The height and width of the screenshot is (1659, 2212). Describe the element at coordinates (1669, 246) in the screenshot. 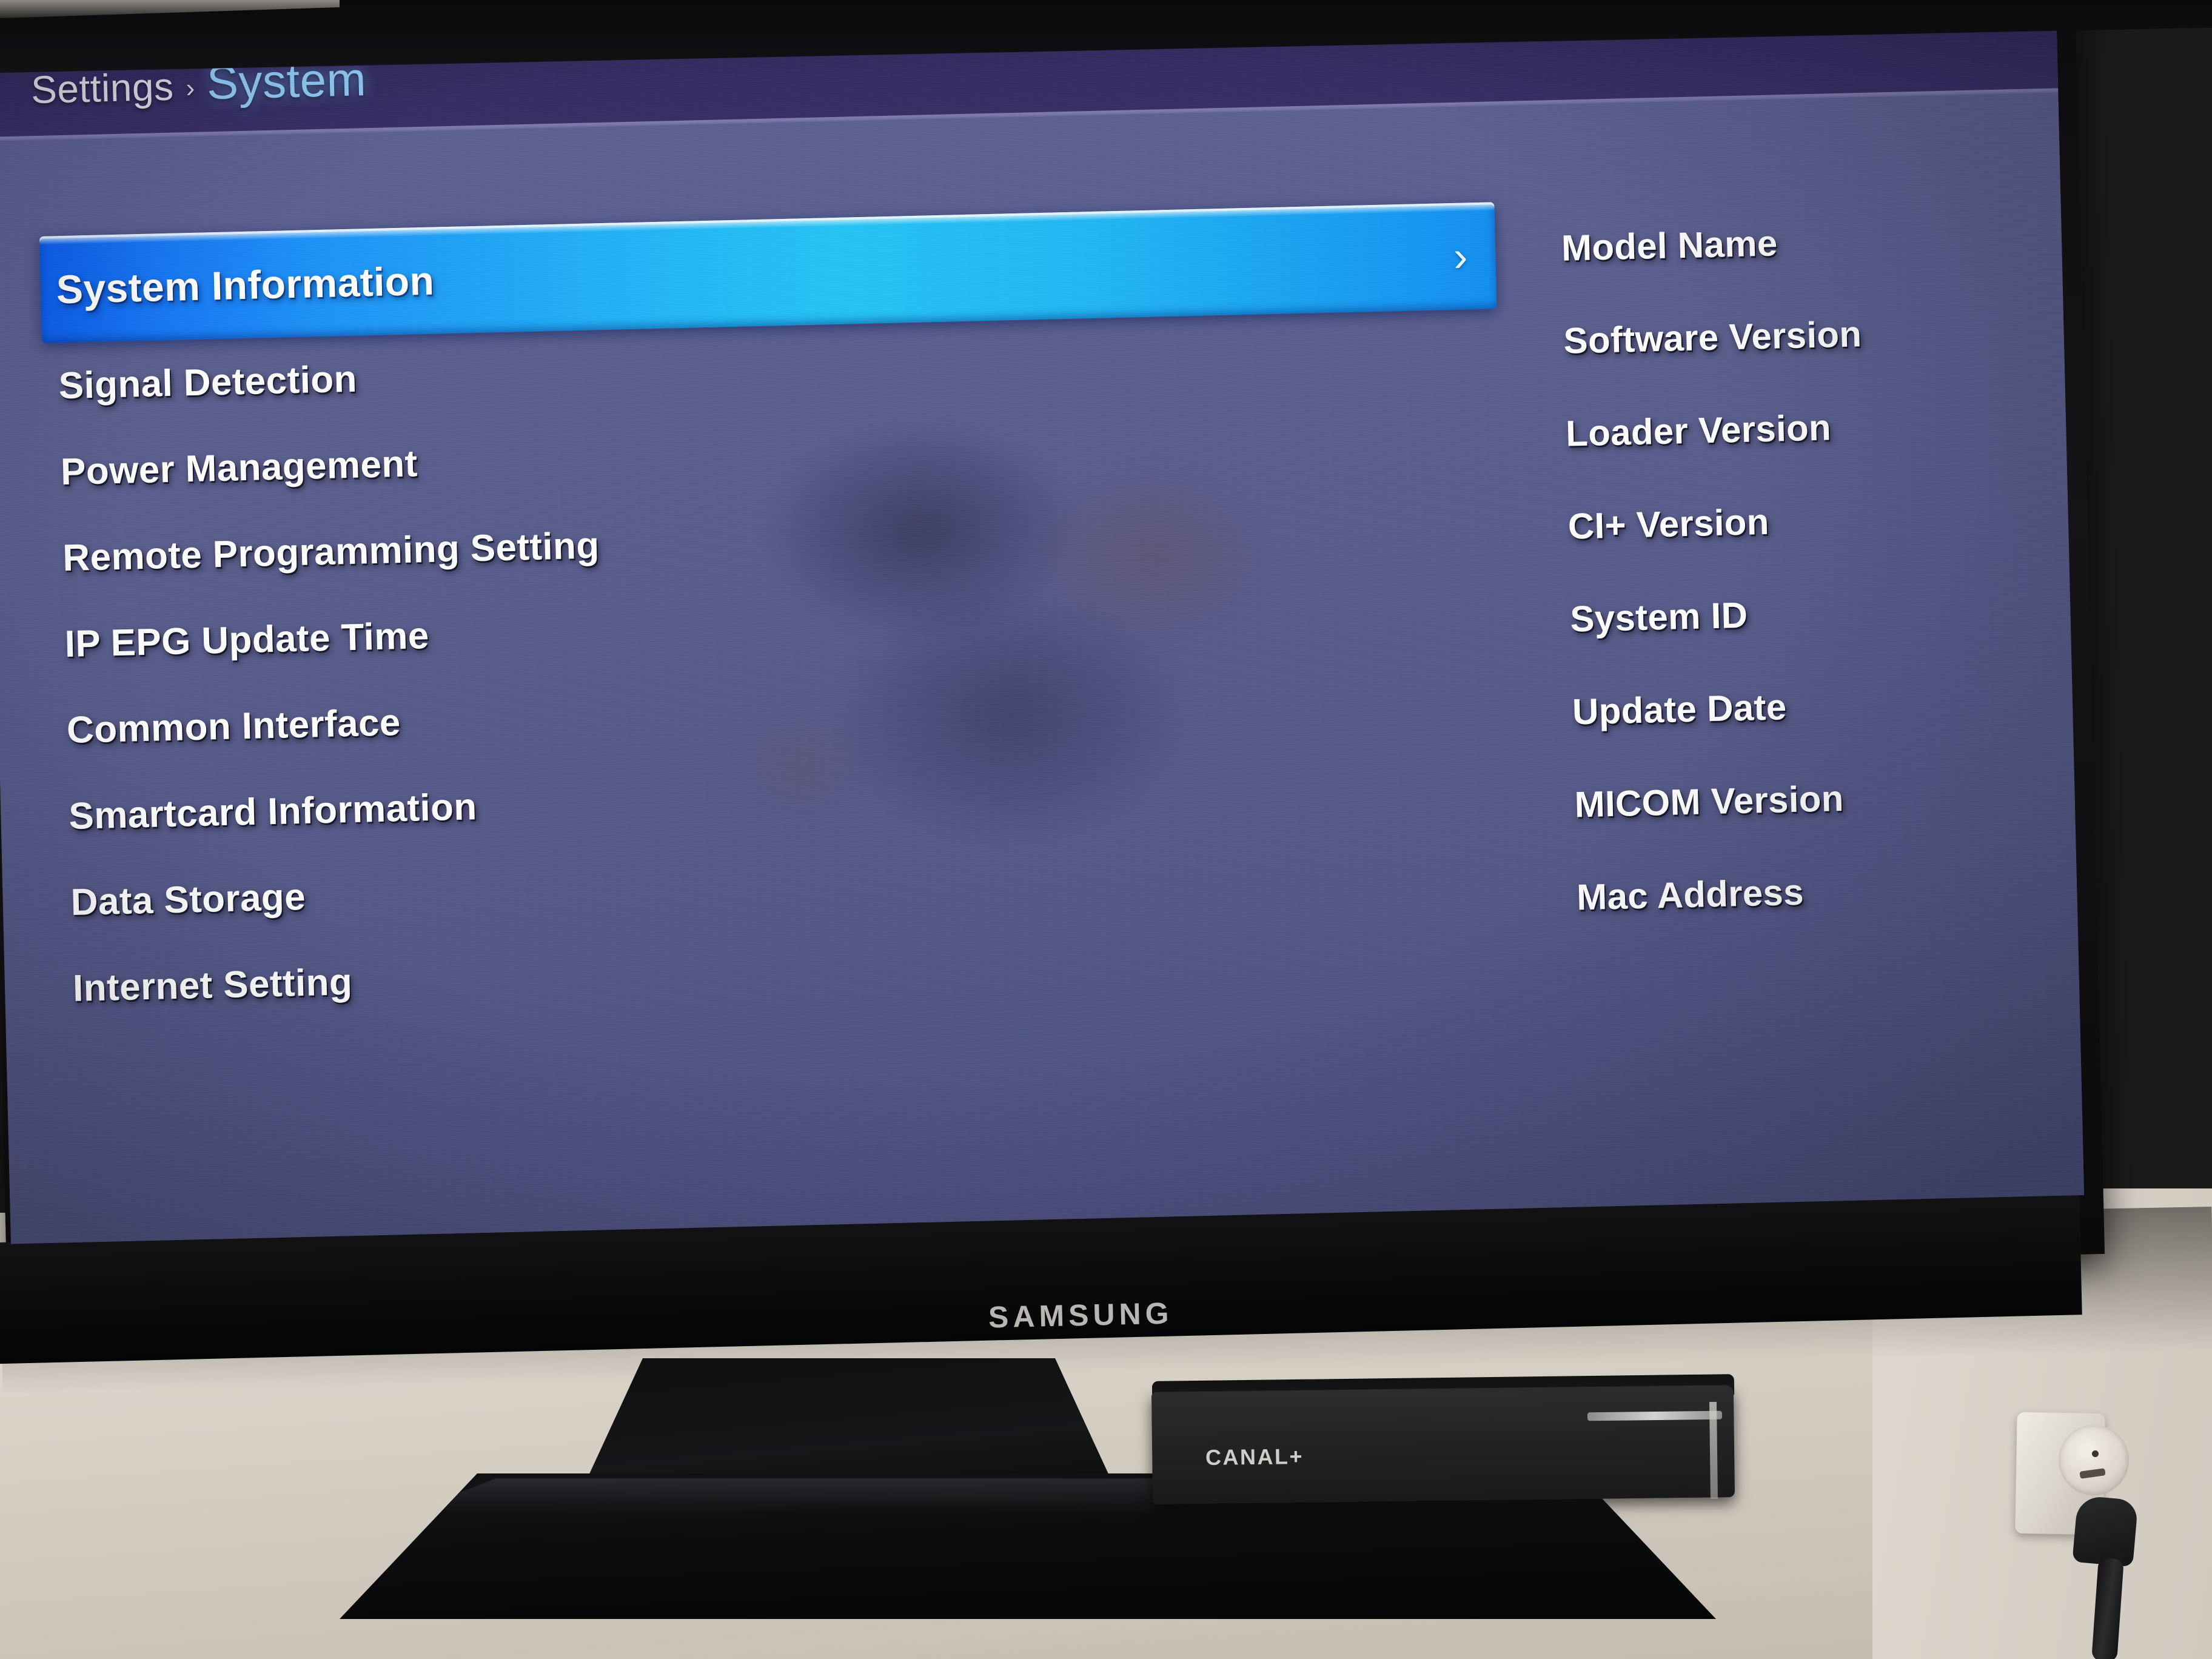

I see `info-label: Model Name` at that location.